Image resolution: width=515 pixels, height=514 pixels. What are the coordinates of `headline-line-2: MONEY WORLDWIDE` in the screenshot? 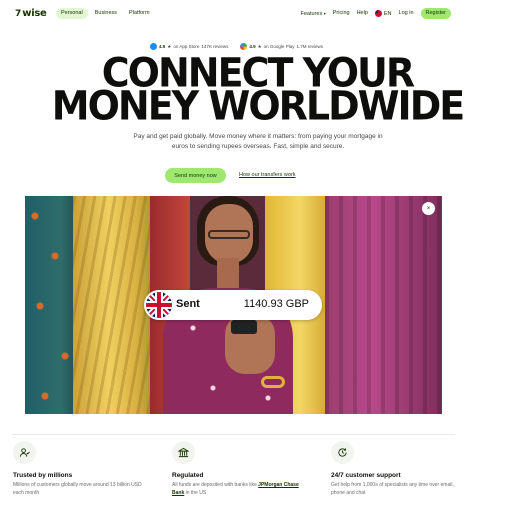 It's located at (258, 106).